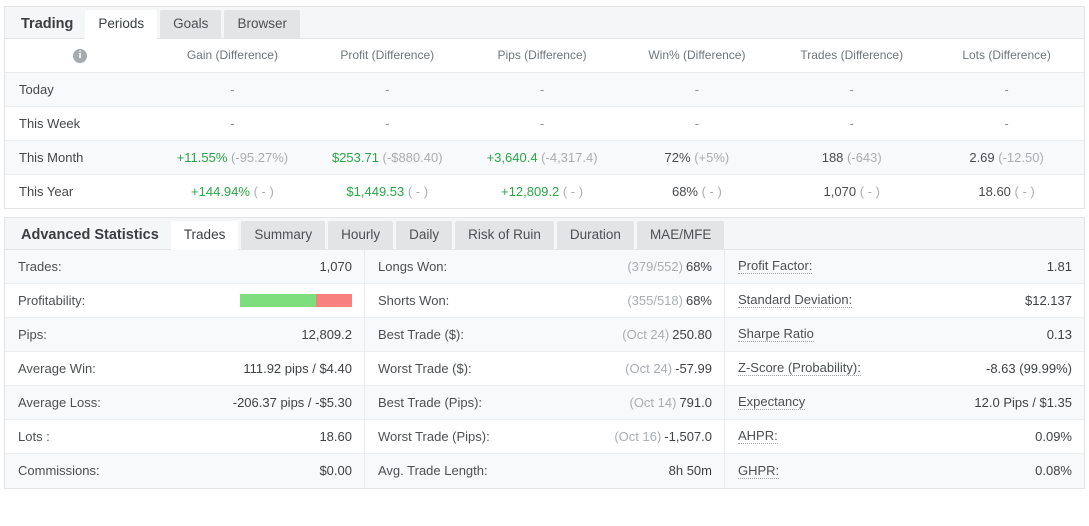  What do you see at coordinates (184, 368) in the screenshot?
I see `stat-row: Average Win: 111.92 pips / $4.40` at bounding box center [184, 368].